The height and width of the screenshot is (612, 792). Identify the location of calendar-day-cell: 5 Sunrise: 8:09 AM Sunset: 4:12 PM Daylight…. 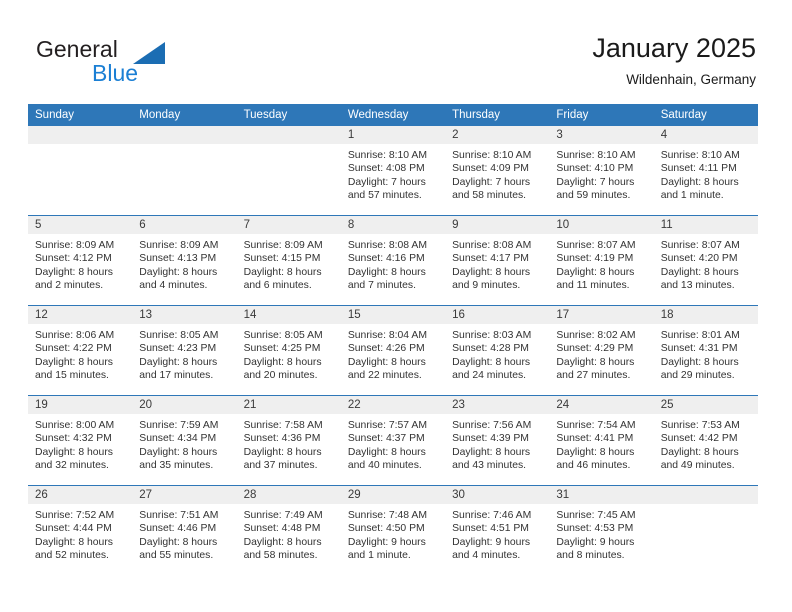
(80, 260).